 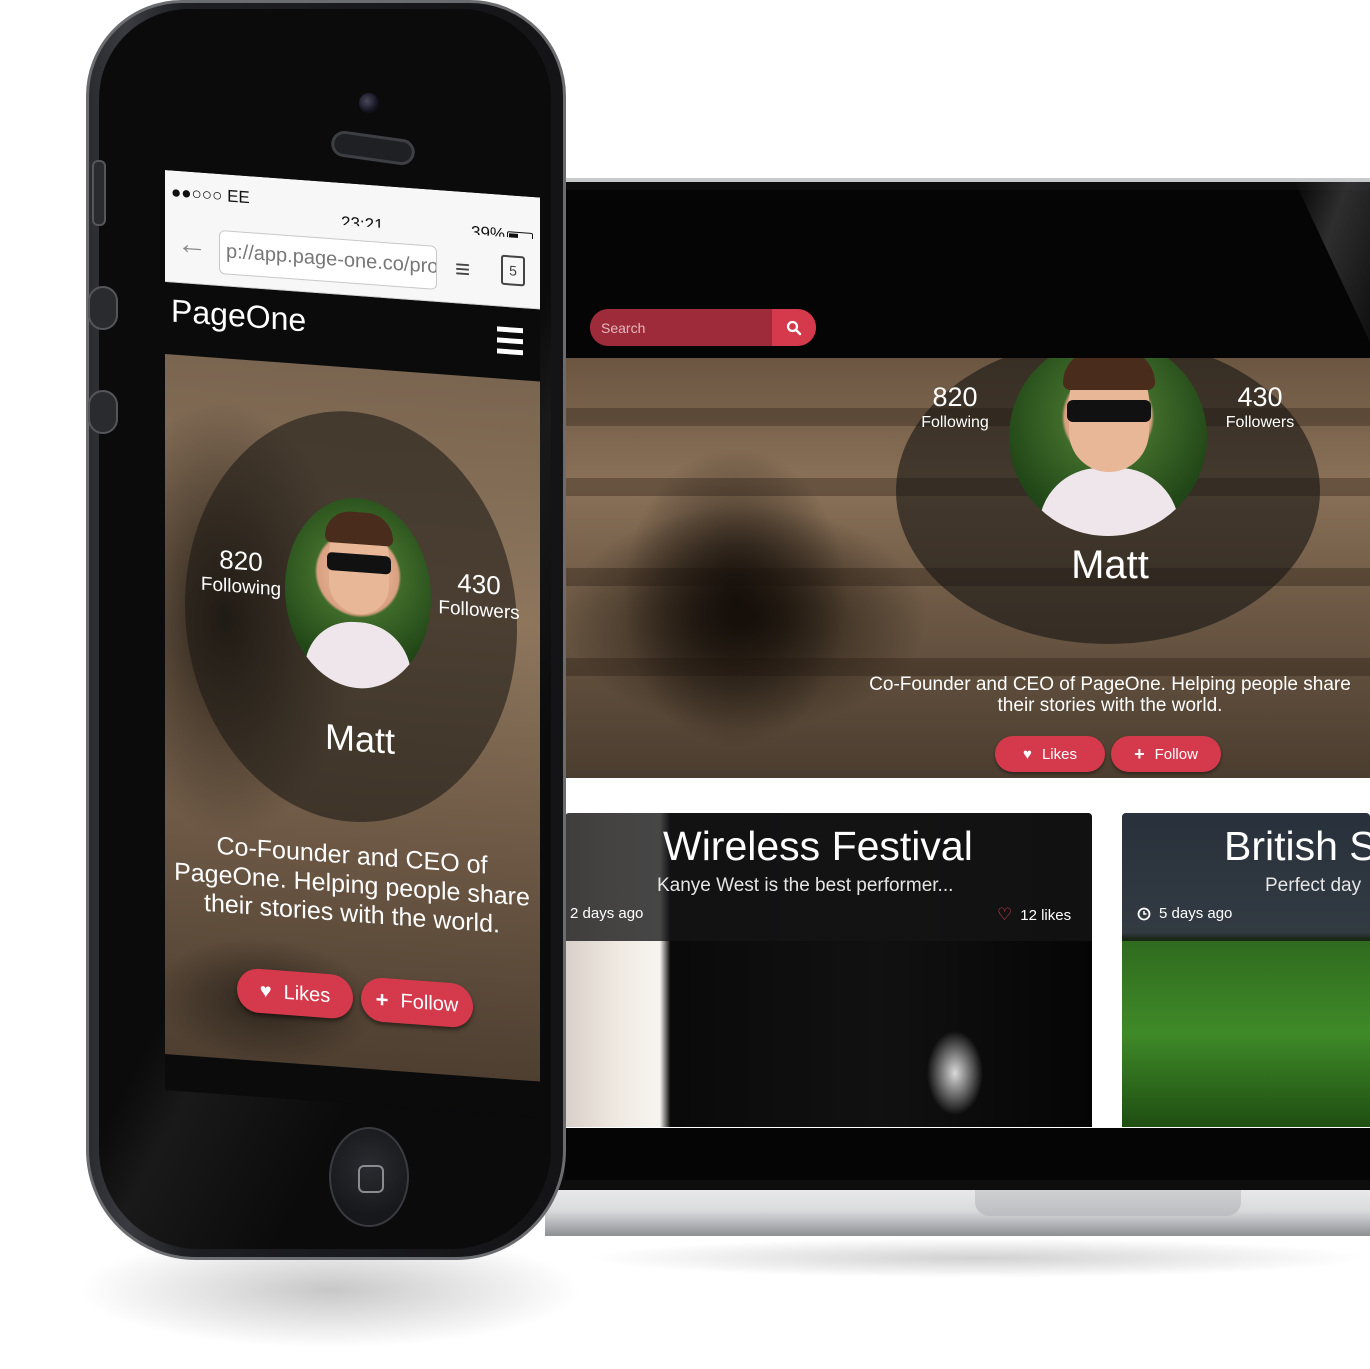 I want to click on mute-switch, so click(x=99, y=193).